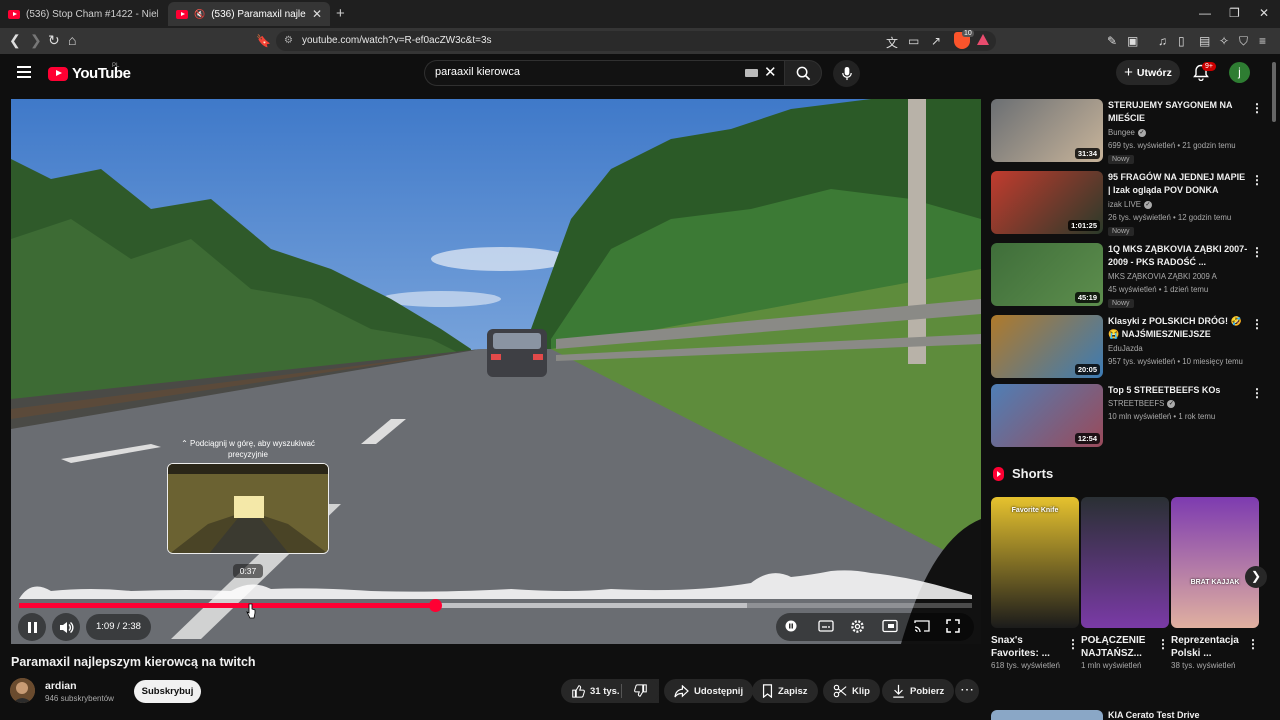 The height and width of the screenshot is (720, 1280). I want to click on voice-search-button, so click(846, 73).